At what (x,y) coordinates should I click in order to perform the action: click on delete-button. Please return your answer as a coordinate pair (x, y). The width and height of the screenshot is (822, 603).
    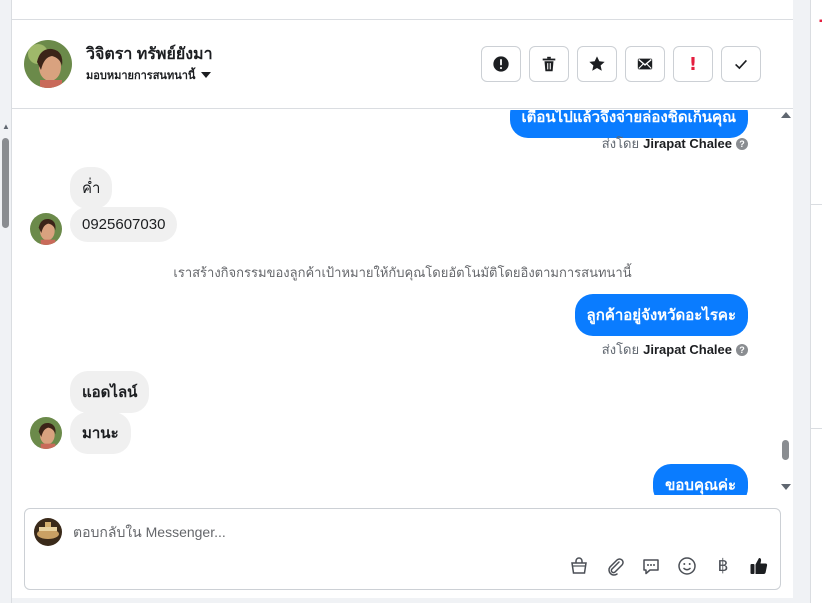
    Looking at the image, I should click on (549, 64).